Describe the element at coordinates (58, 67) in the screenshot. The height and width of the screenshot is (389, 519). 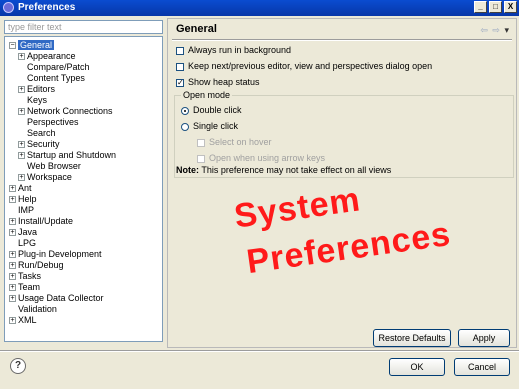
I see `tree-item-label: Compare/Patch` at that location.